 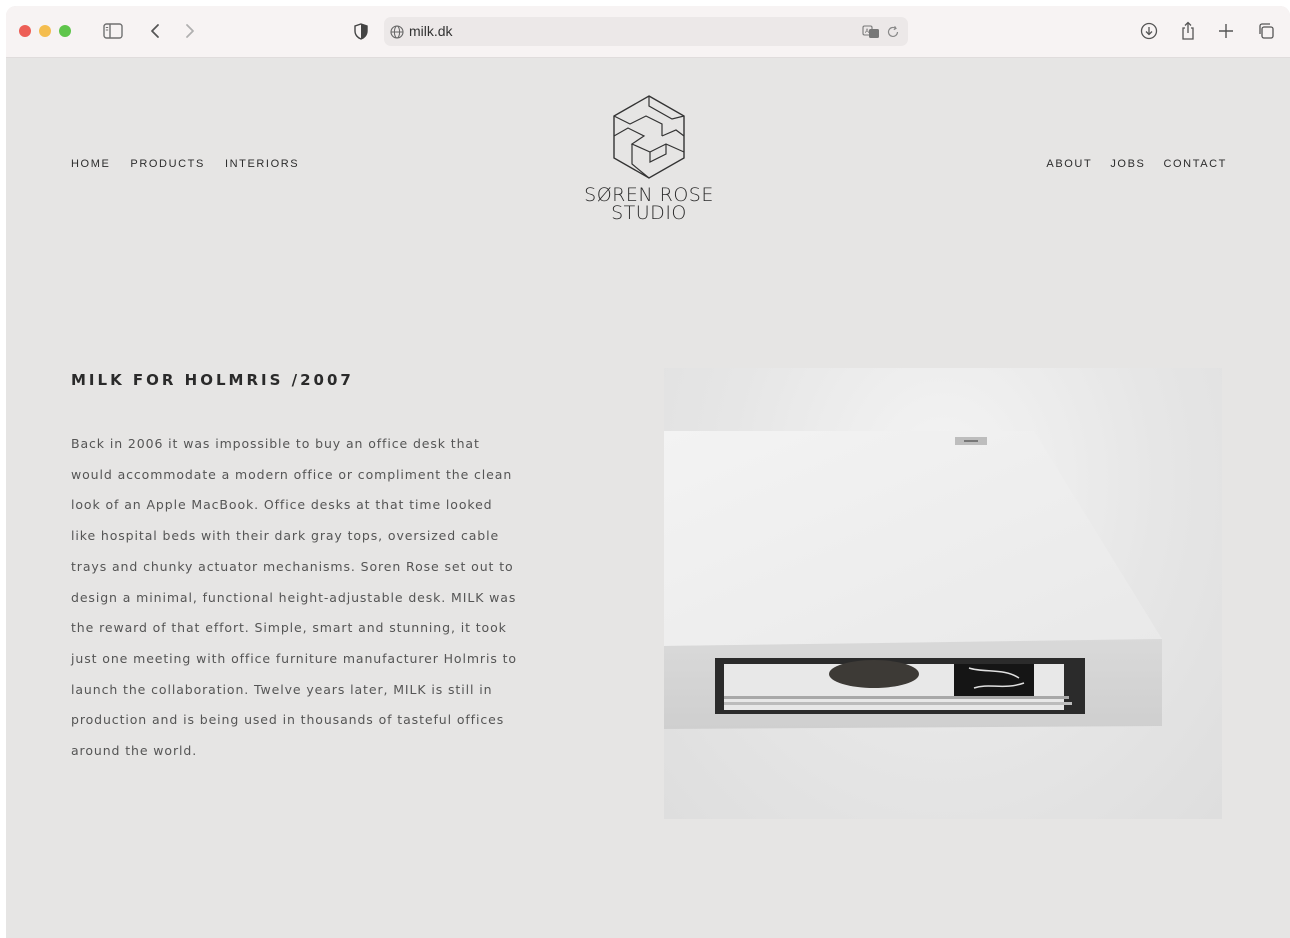 I want to click on nav-home: HOME, so click(x=90, y=164).